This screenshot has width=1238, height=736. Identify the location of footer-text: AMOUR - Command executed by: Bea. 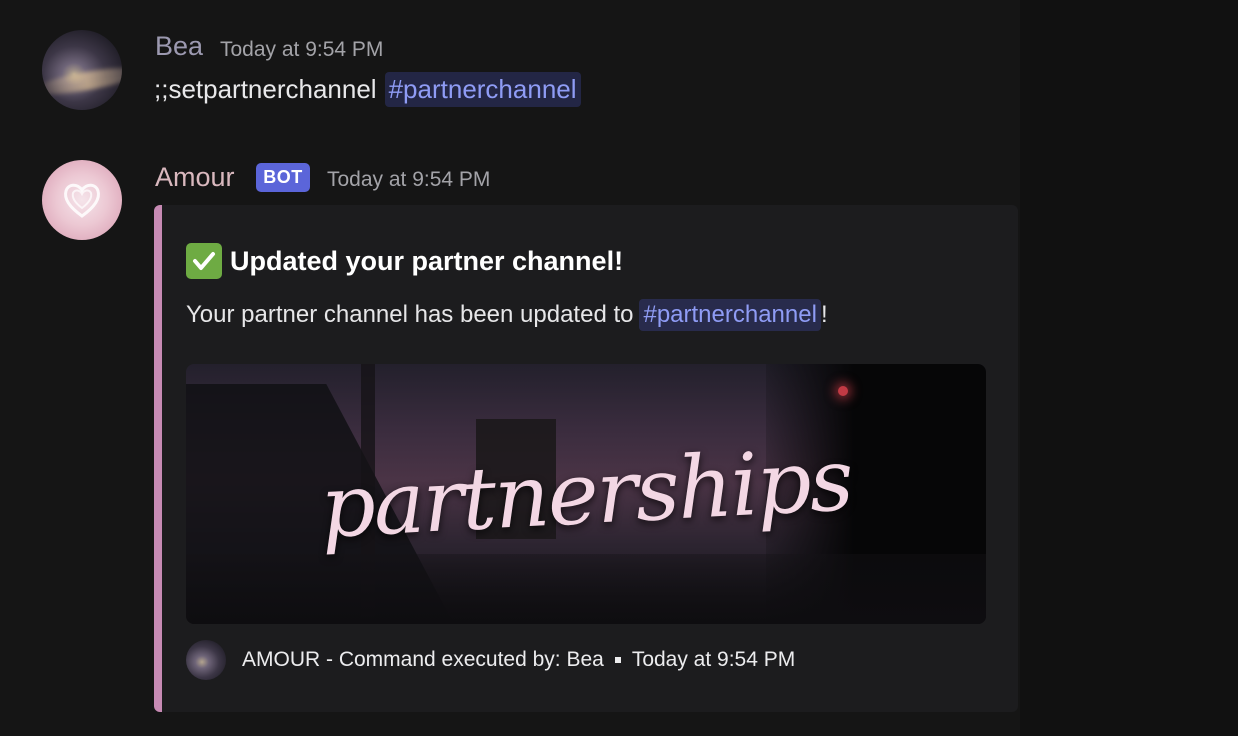
(423, 659).